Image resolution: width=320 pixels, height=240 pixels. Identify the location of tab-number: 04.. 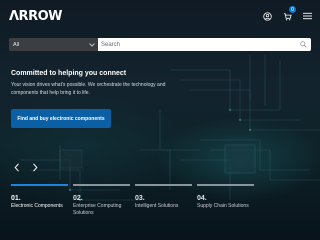
(202, 198).